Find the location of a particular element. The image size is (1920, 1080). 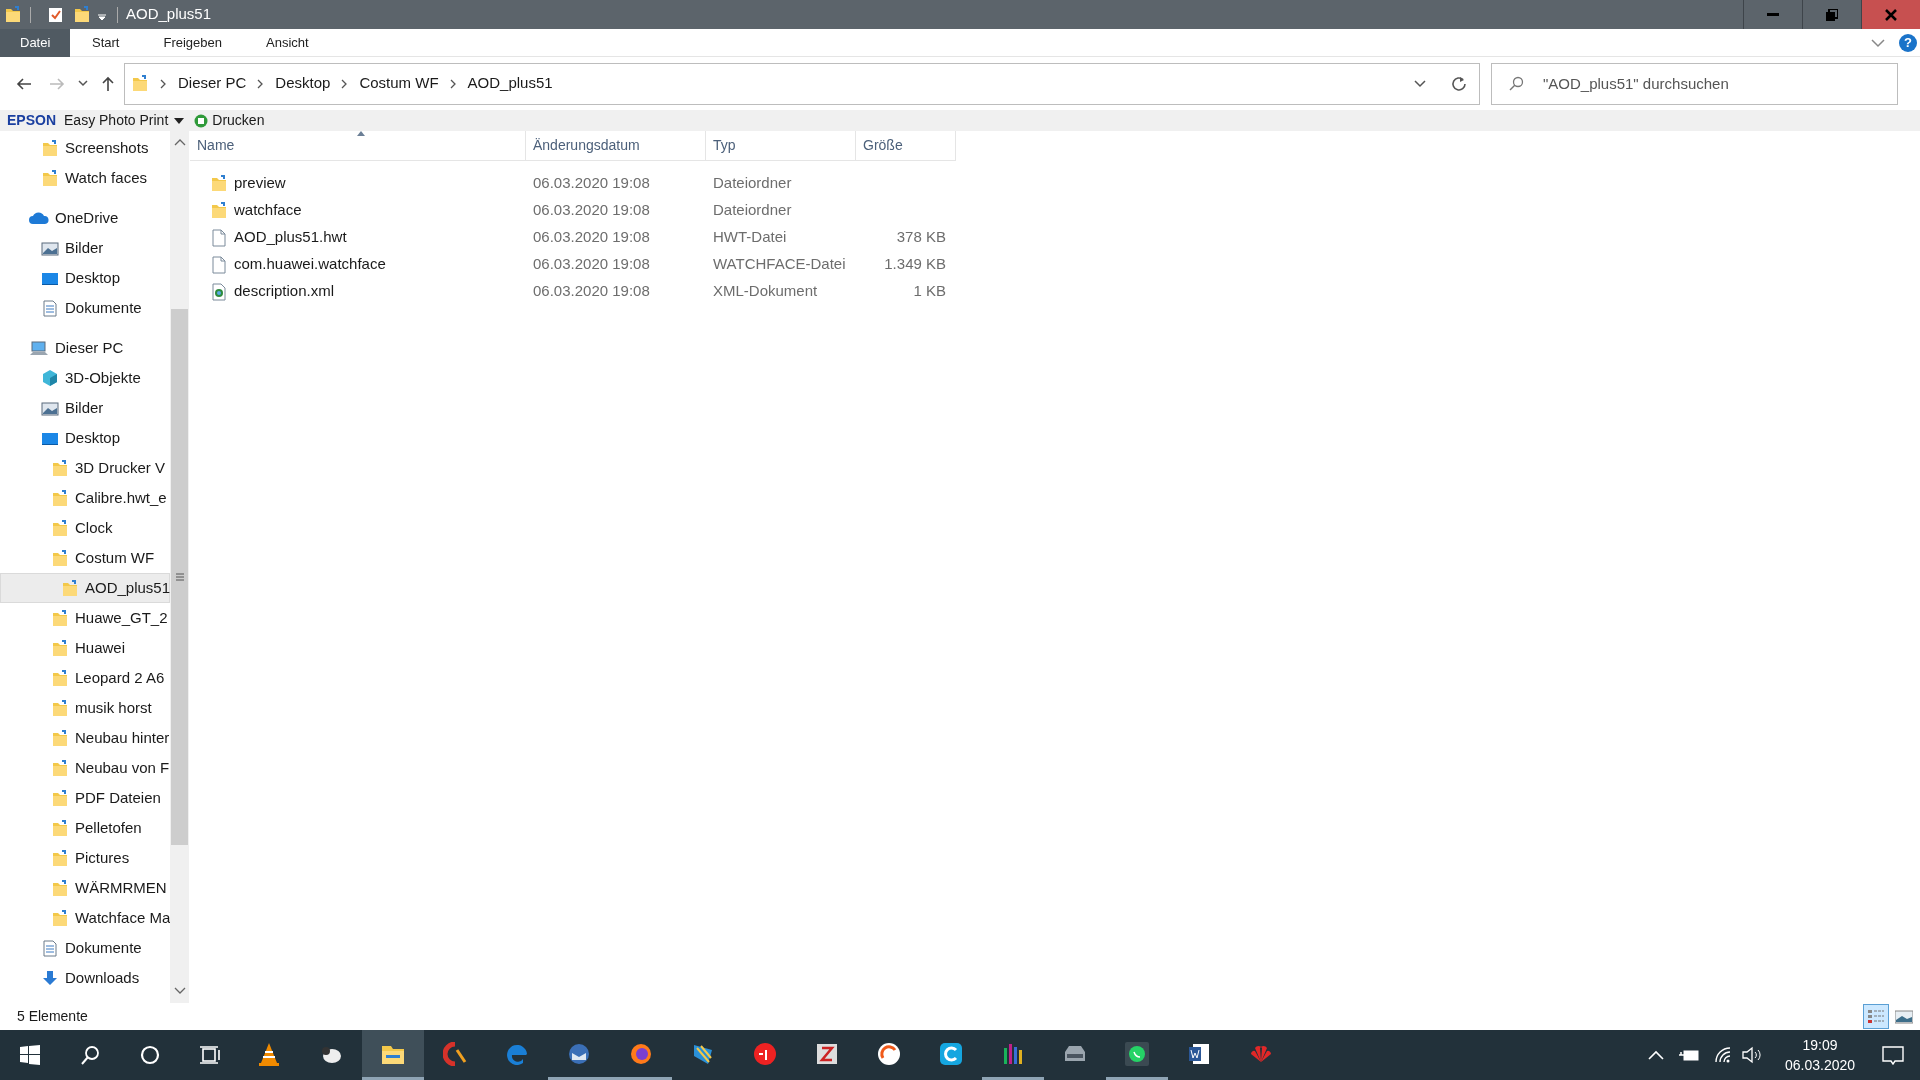

sidebar-item: Watchface Ma is located at coordinates (85, 918).